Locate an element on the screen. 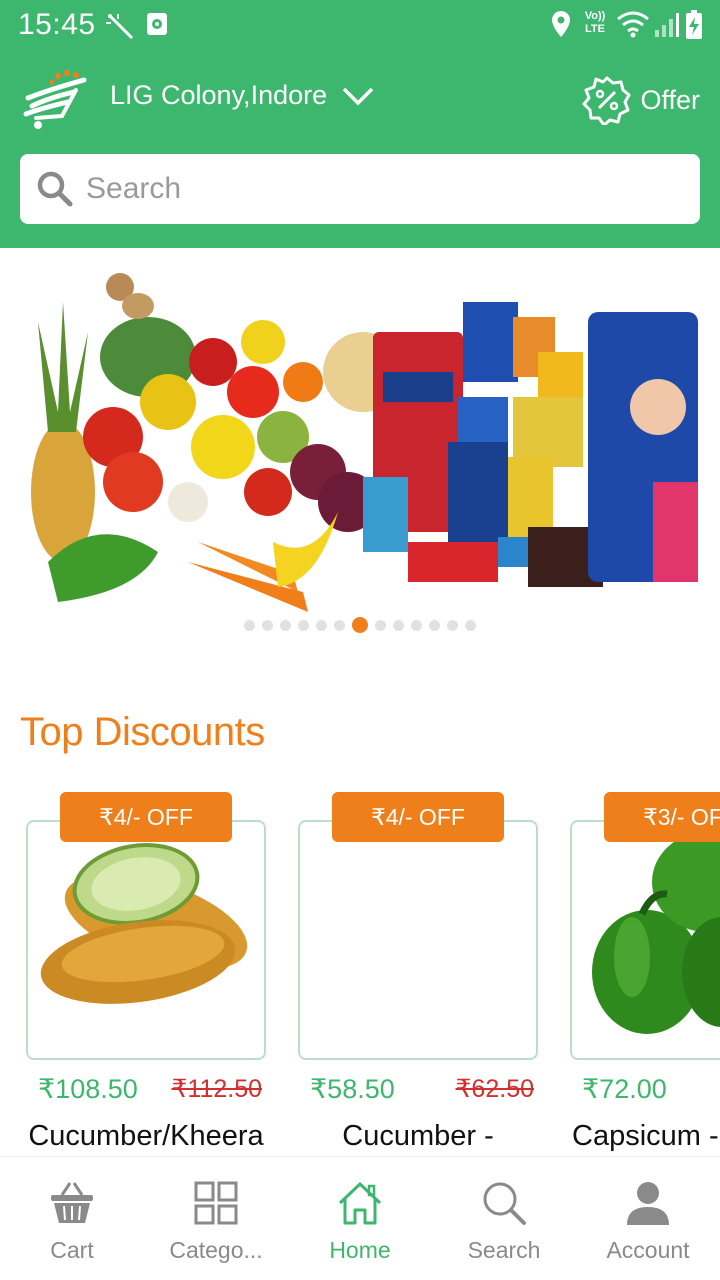 Image resolution: width=720 pixels, height=1280 pixels. battery-charging-icon is located at coordinates (694, 24).